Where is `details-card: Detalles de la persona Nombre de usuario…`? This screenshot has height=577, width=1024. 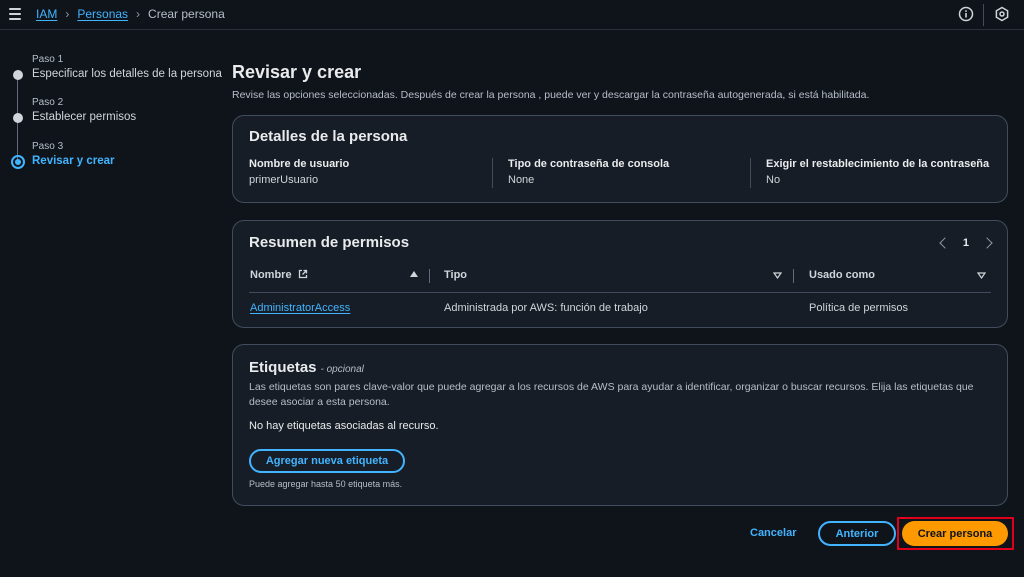
details-card: Detalles de la persona Nombre de usuario… is located at coordinates (620, 159).